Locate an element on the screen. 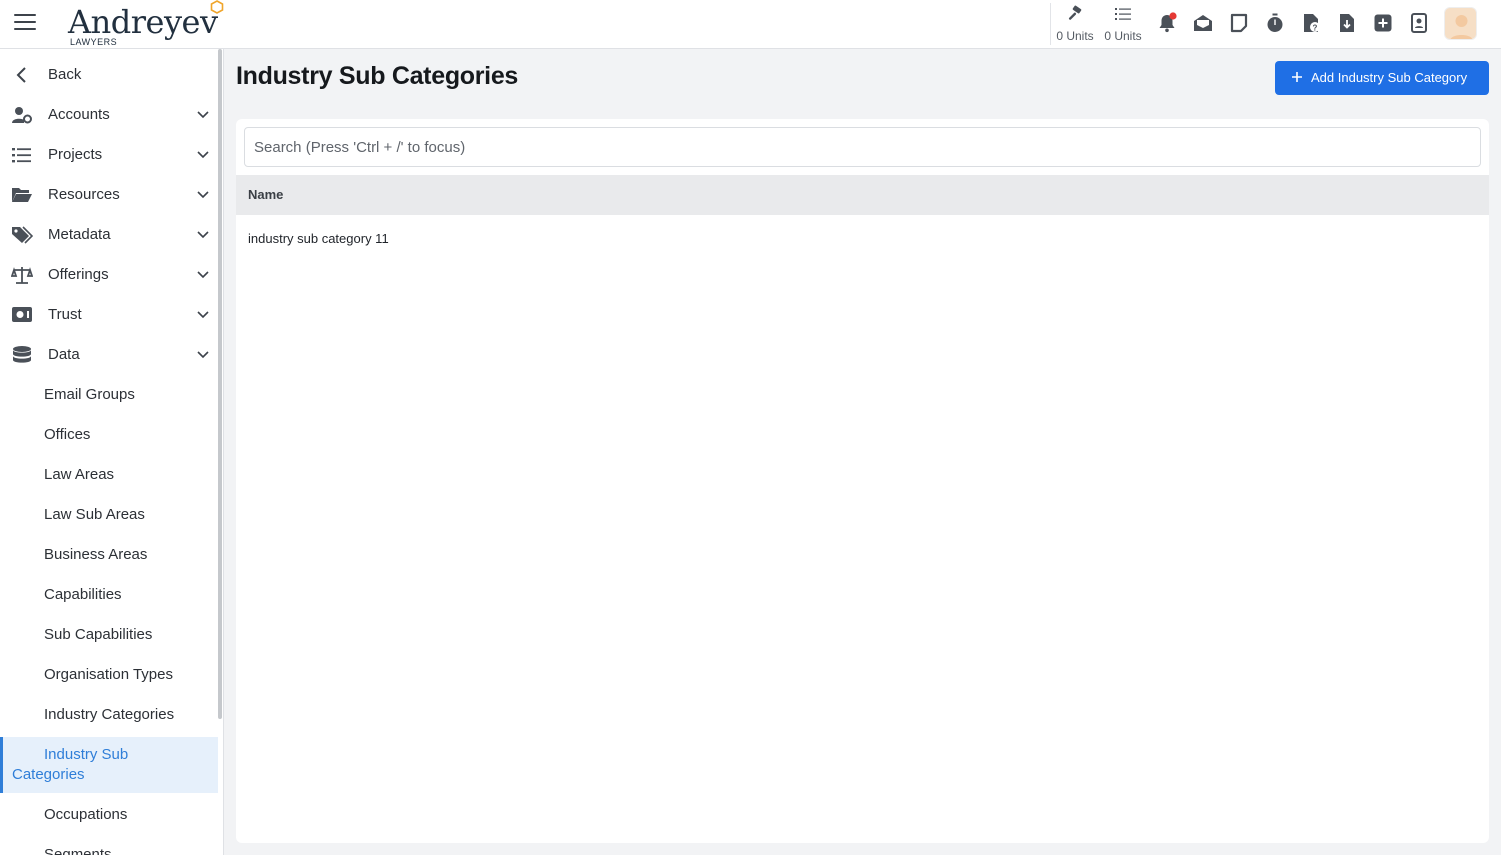 This screenshot has height=855, width=1501. sidebar-item-label: Resources is located at coordinates (84, 194).